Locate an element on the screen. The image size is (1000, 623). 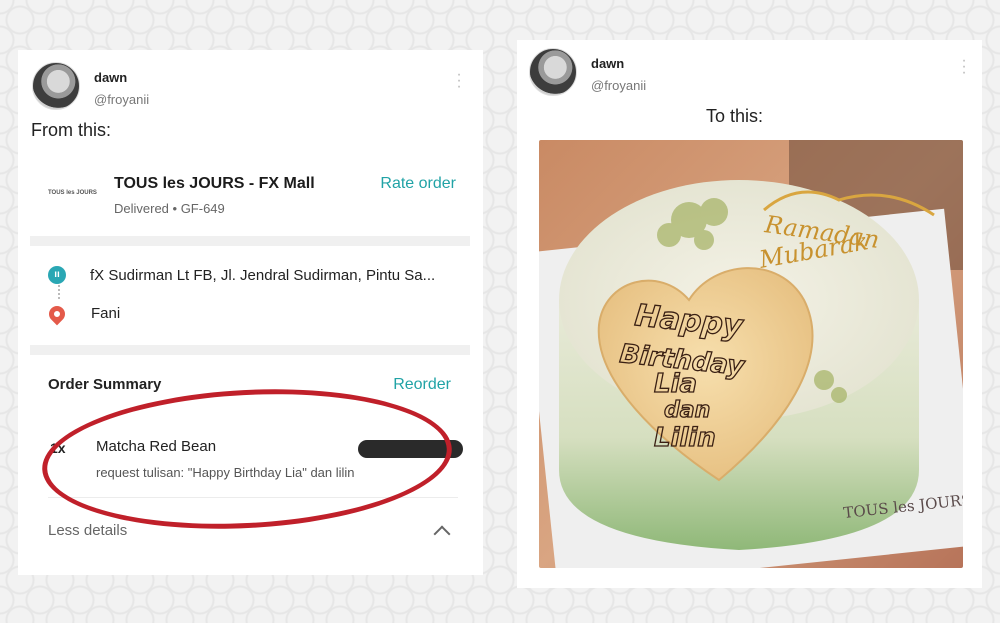
route-dots is located at coordinates (59, 292).